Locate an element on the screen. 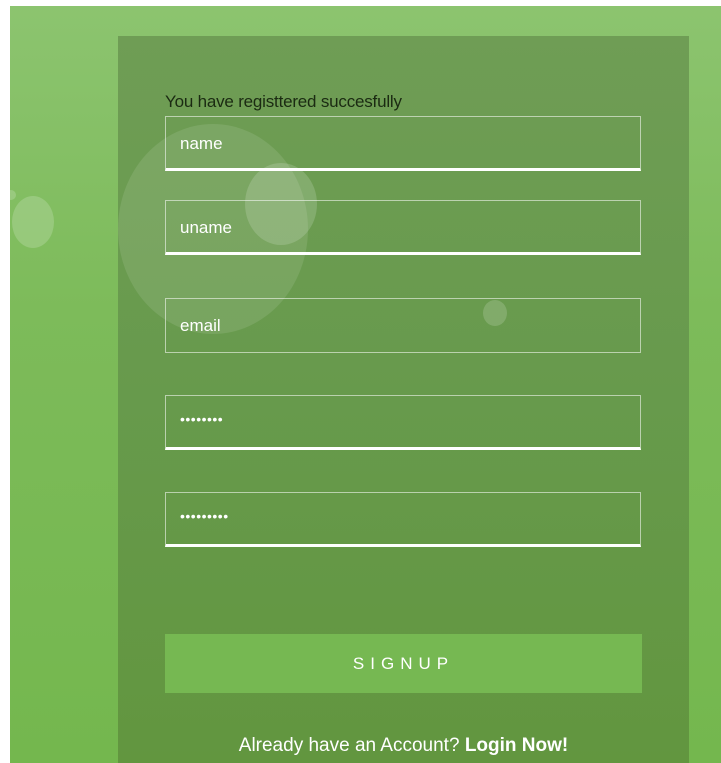  password-field-value: •••••••• is located at coordinates (202, 419).